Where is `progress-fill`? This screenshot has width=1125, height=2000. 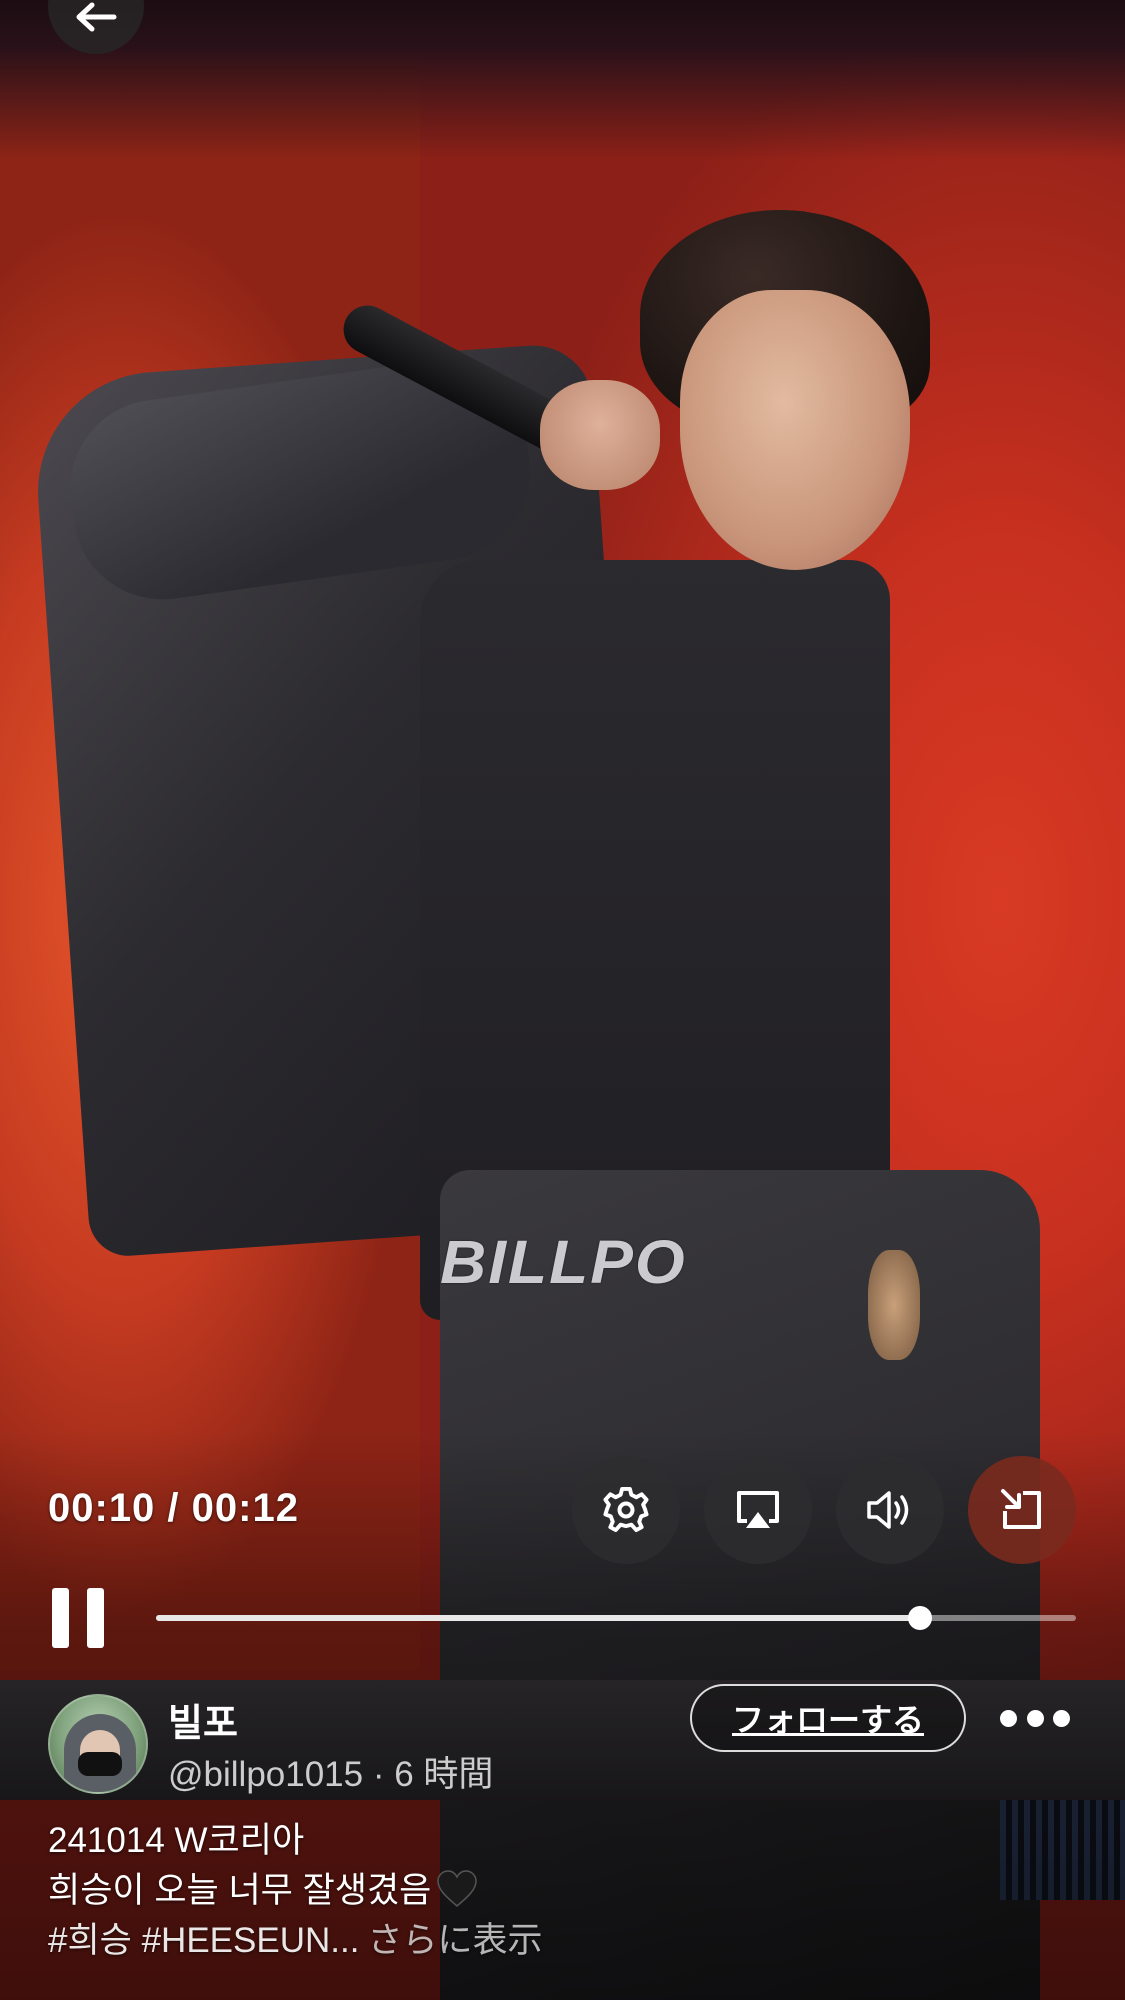 progress-fill is located at coordinates (538, 1618).